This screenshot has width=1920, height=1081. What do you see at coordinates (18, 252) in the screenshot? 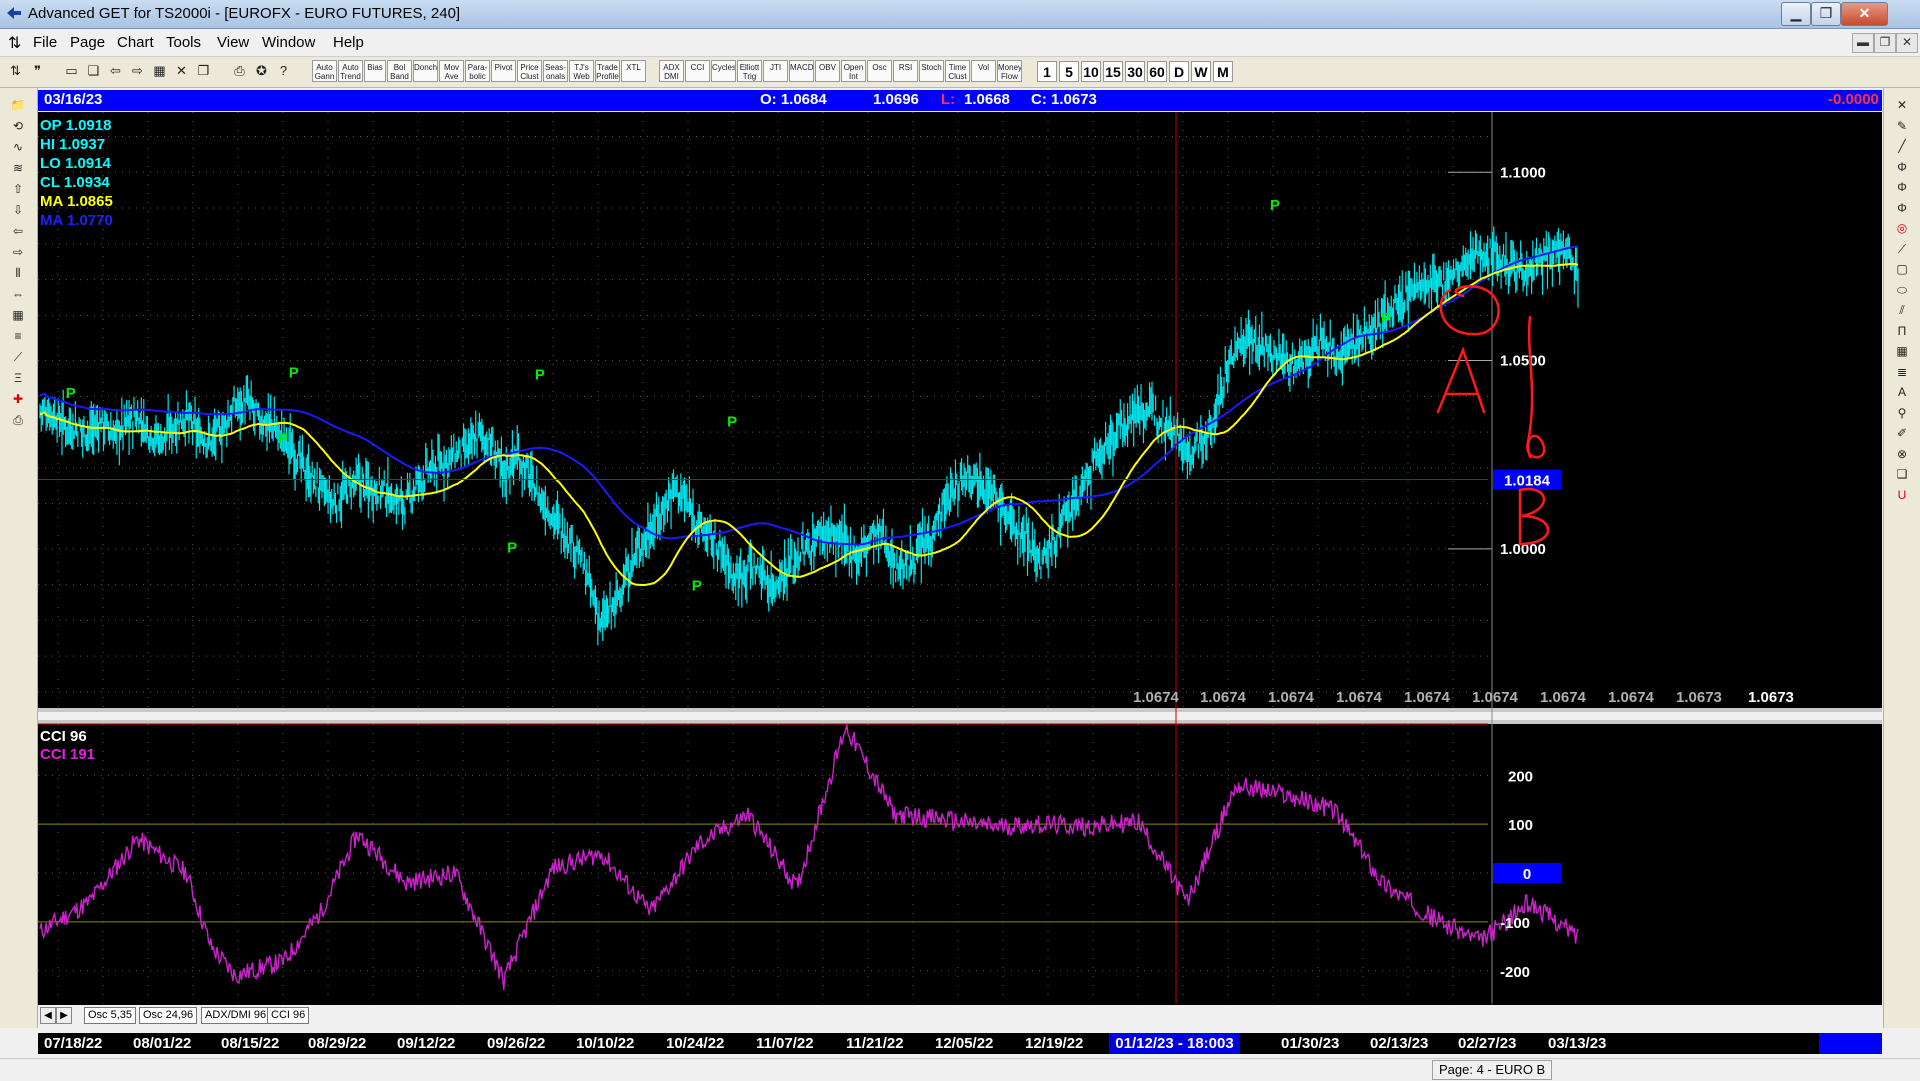
I see `right-arrow-icon: ⇨` at bounding box center [18, 252].